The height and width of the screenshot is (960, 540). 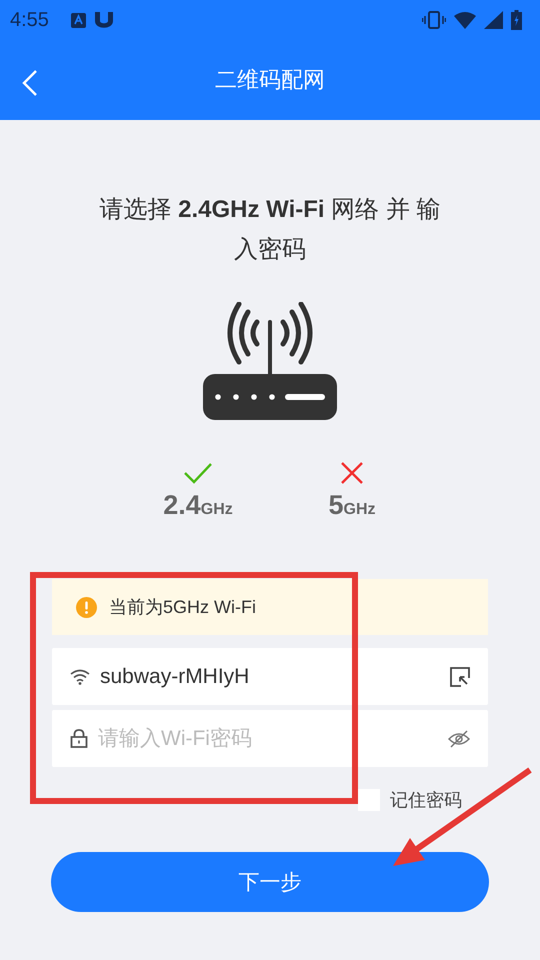 I want to click on cell-signal-icon, so click(x=493, y=20).